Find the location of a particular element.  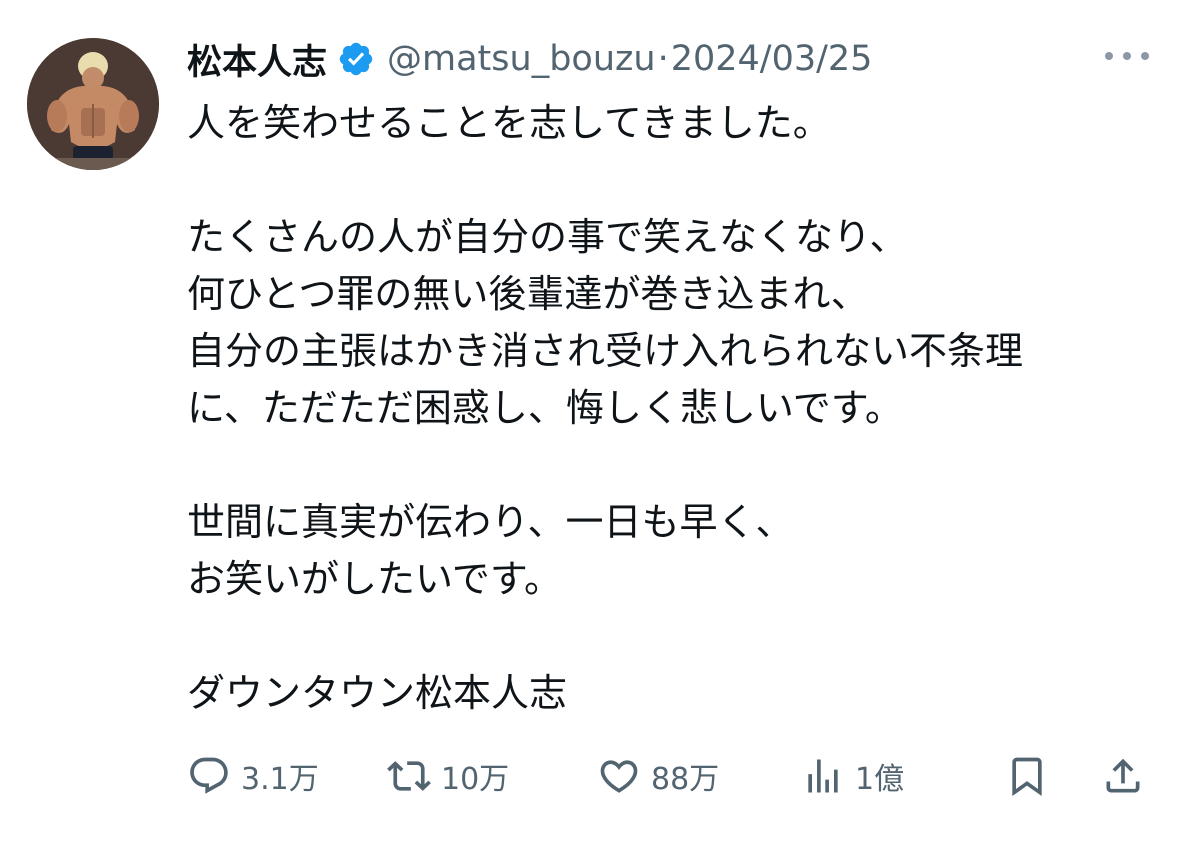

author-name: 松本人志 is located at coordinates (257, 59).